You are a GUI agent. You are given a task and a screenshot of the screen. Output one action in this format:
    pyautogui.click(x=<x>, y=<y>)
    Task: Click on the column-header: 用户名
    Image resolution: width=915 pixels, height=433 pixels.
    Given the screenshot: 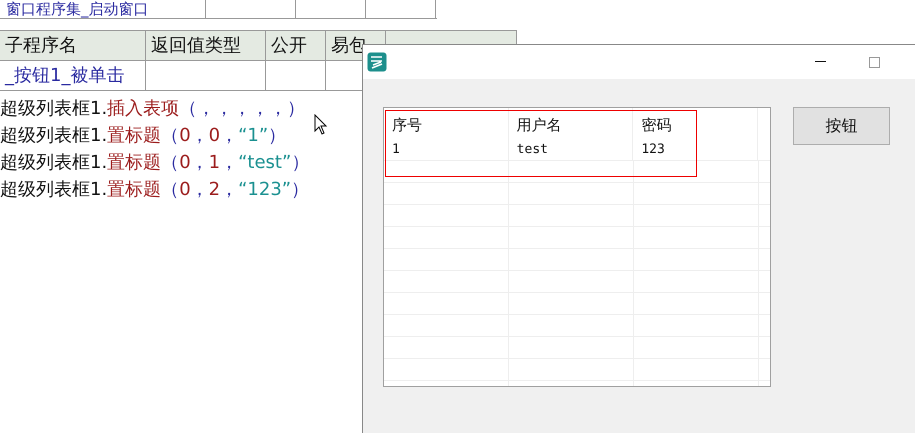 What is the action you would take?
    pyautogui.click(x=571, y=123)
    